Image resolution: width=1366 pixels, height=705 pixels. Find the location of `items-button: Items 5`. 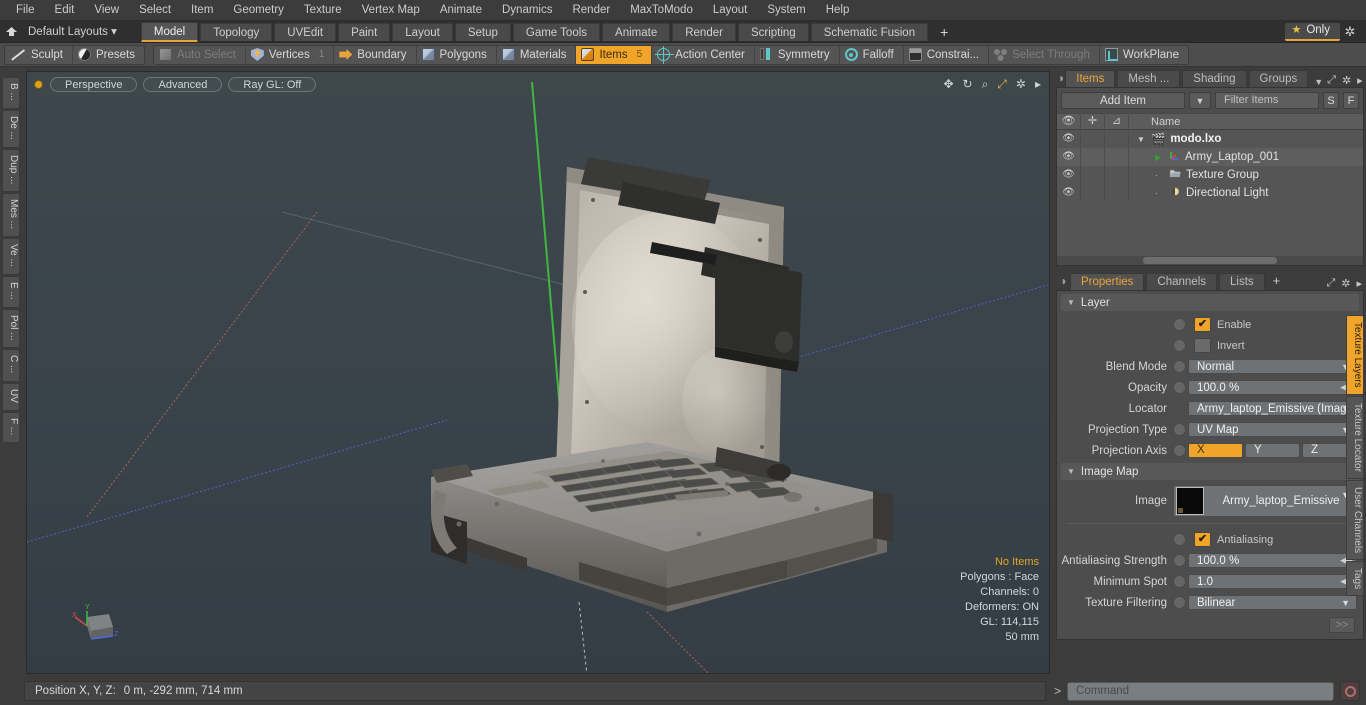

items-button: Items 5 is located at coordinates (614, 54).